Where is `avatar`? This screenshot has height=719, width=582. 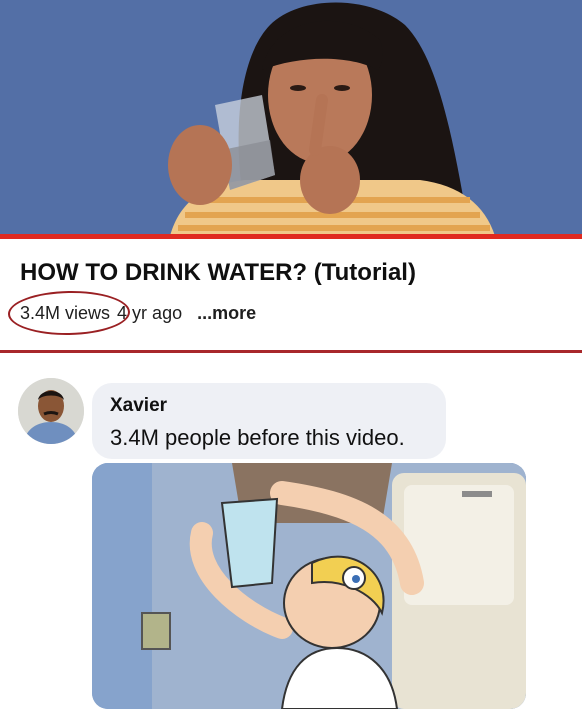 avatar is located at coordinates (51, 411).